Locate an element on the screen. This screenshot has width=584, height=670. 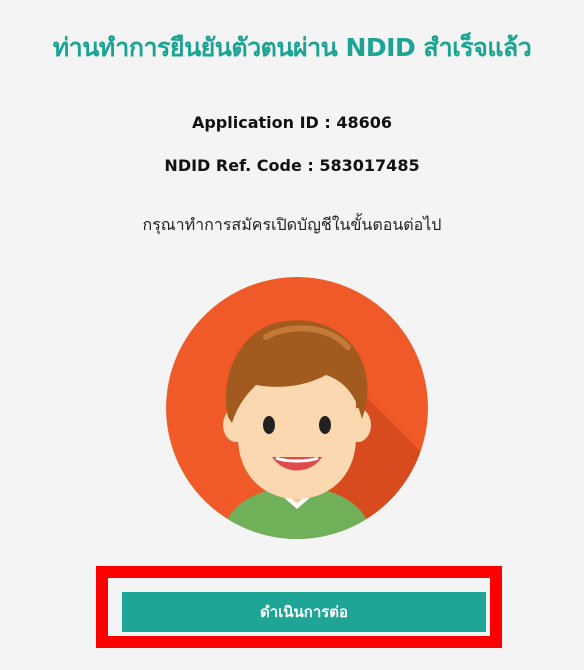
continue-button-highlight: ดำเนินการต่อ is located at coordinates (299, 607).